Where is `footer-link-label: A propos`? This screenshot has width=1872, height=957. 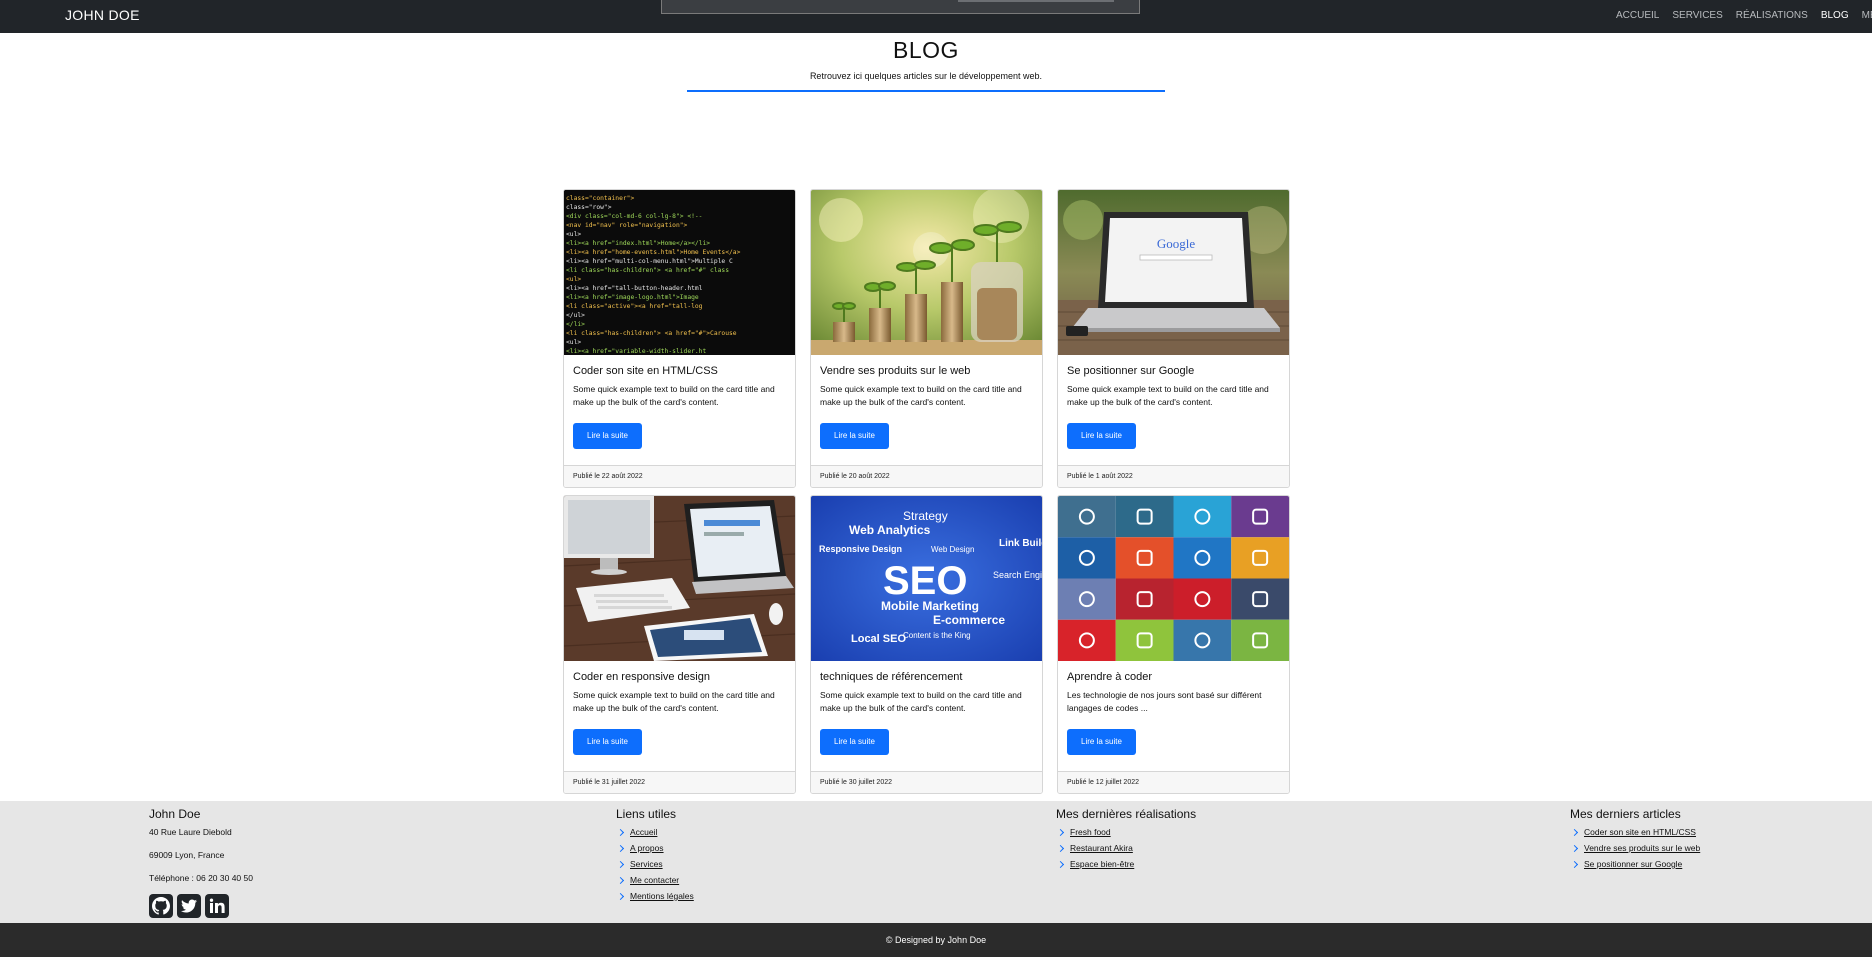 footer-link-label: A propos is located at coordinates (647, 848).